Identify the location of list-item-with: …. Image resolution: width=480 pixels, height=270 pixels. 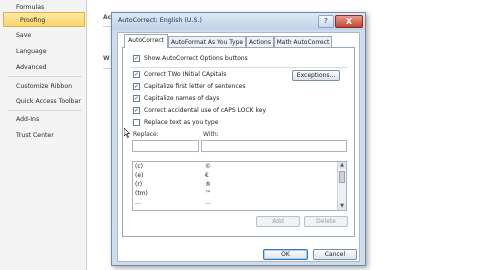
(208, 202).